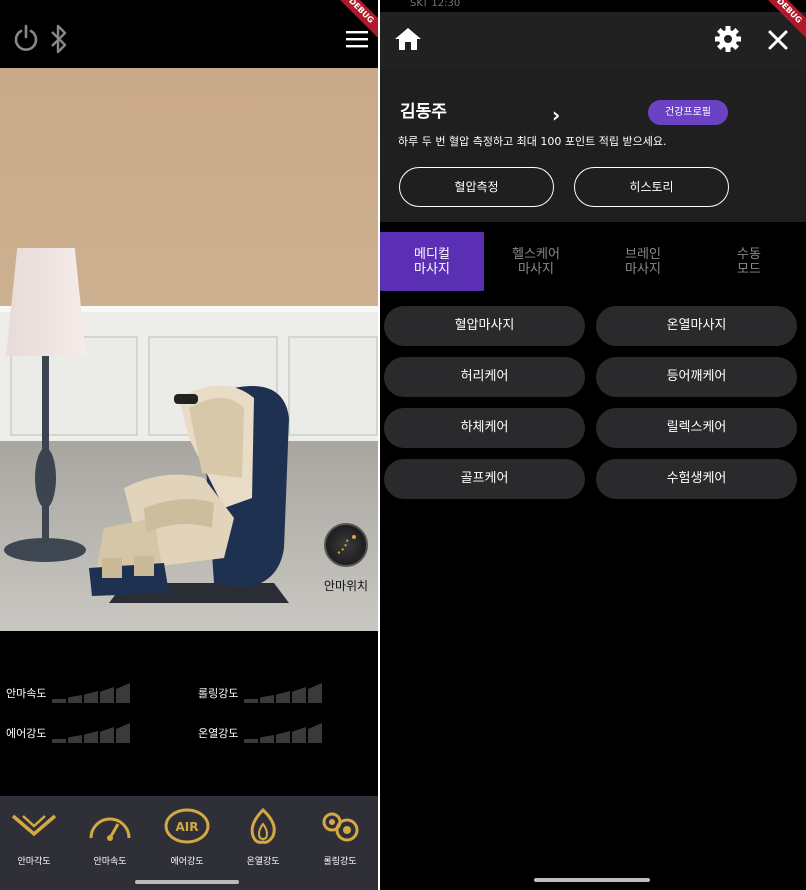  Describe the element at coordinates (688, 112) in the screenshot. I see `health-profile-badge: 건강프로필` at that location.